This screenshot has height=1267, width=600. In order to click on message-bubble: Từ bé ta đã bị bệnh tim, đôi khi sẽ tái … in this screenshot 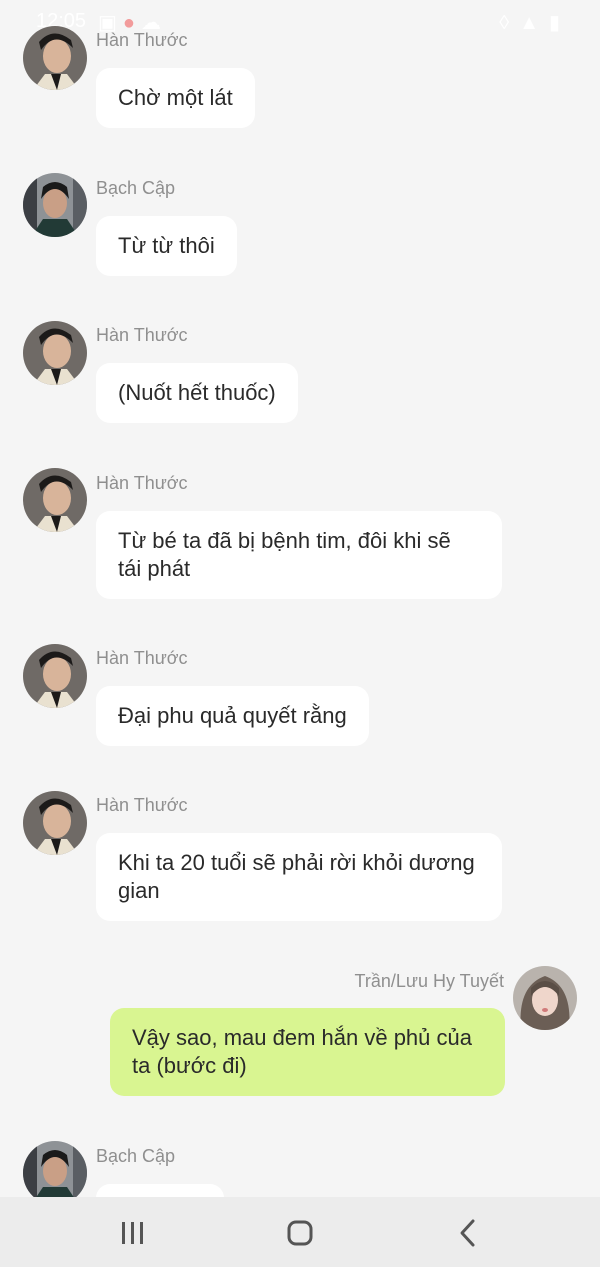, I will do `click(299, 555)`.